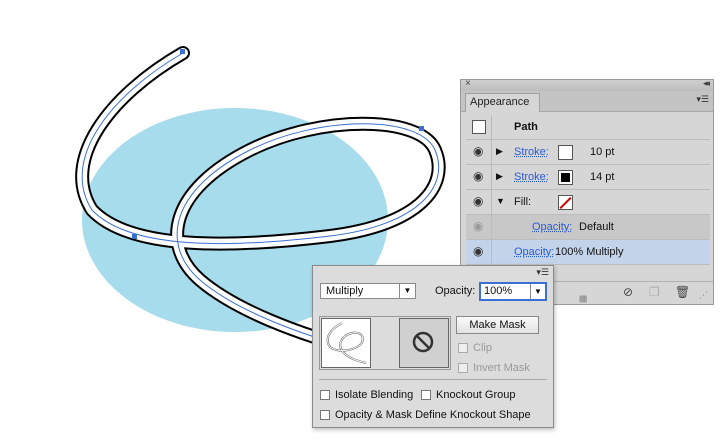 The image size is (721, 448). I want to click on mask-thumbnail, so click(424, 343).